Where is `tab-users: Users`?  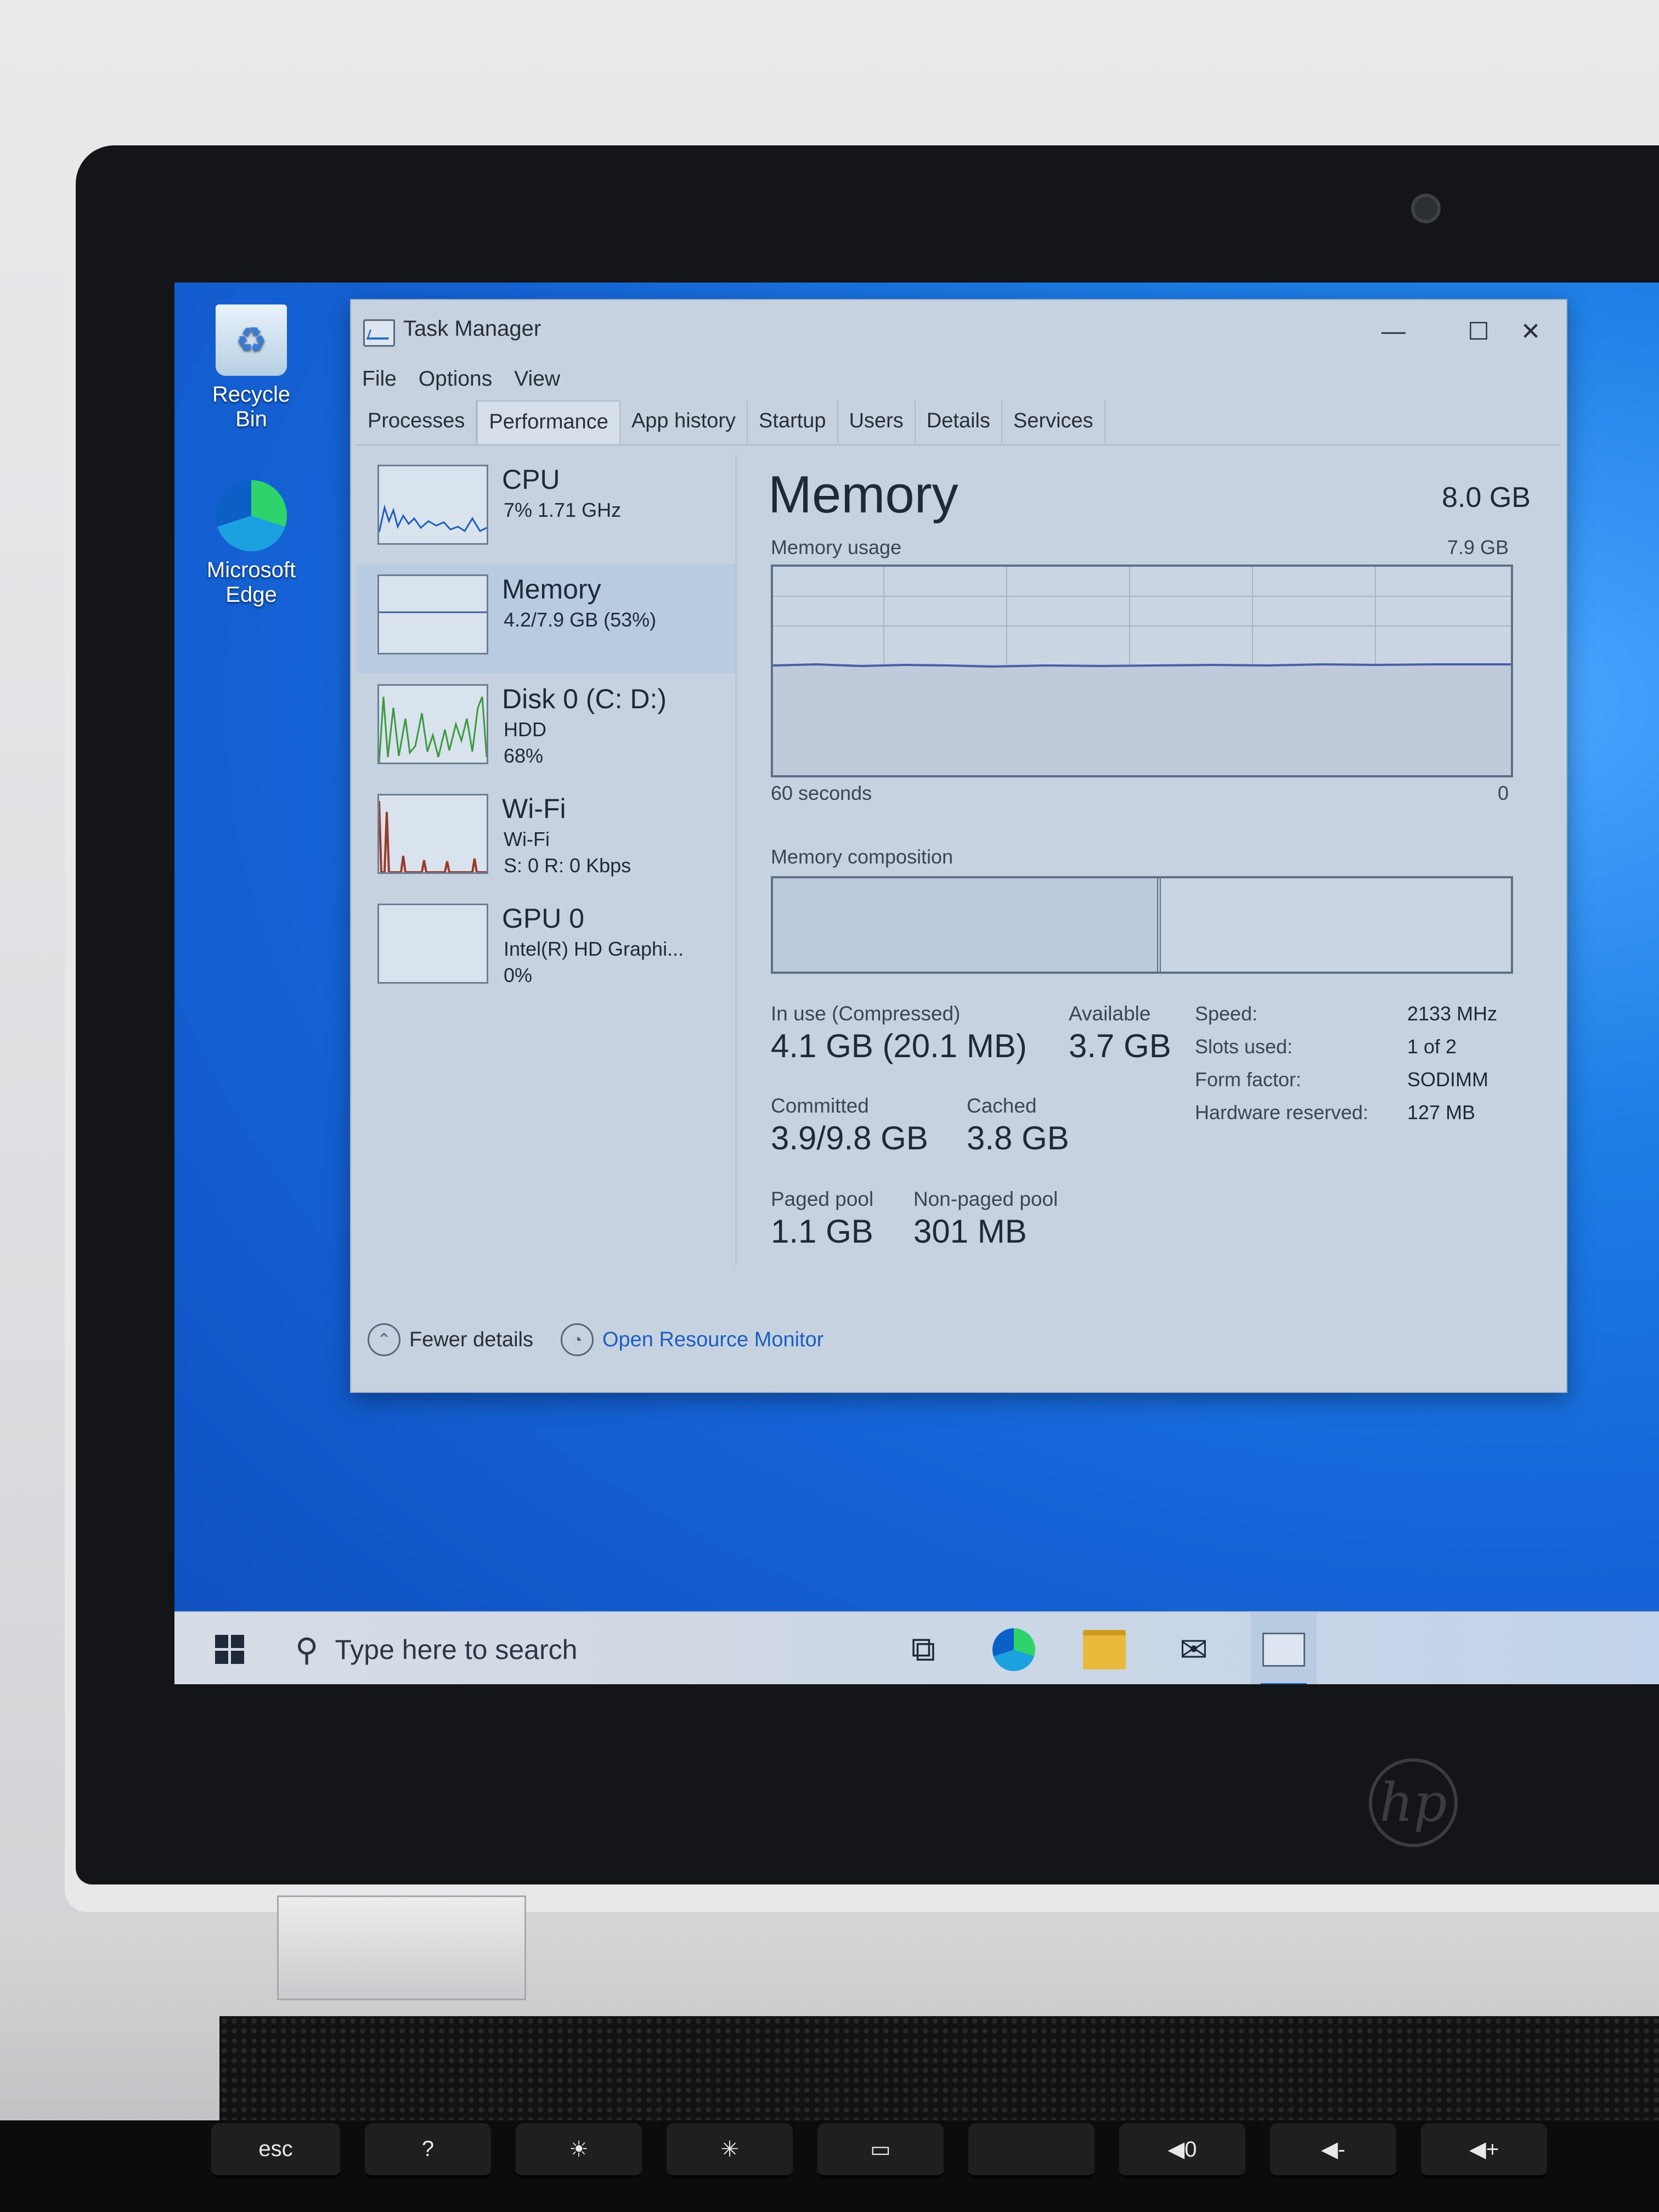
tab-users: Users is located at coordinates (877, 422).